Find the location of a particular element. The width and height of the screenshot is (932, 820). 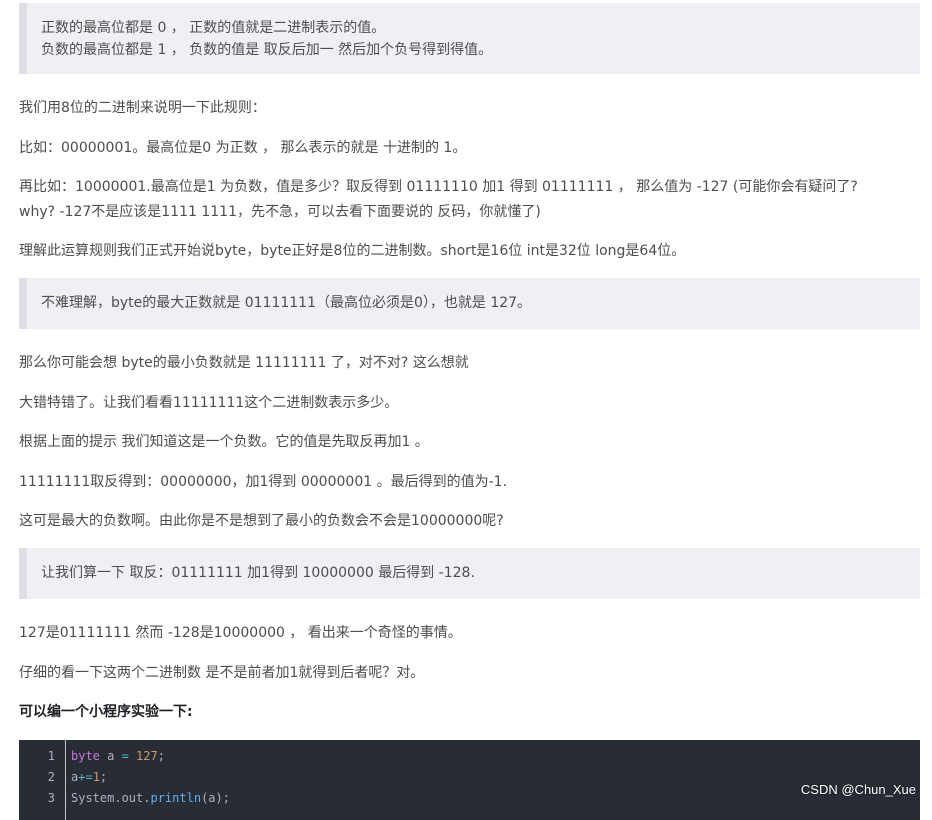

code-text: a is located at coordinates (110, 756).